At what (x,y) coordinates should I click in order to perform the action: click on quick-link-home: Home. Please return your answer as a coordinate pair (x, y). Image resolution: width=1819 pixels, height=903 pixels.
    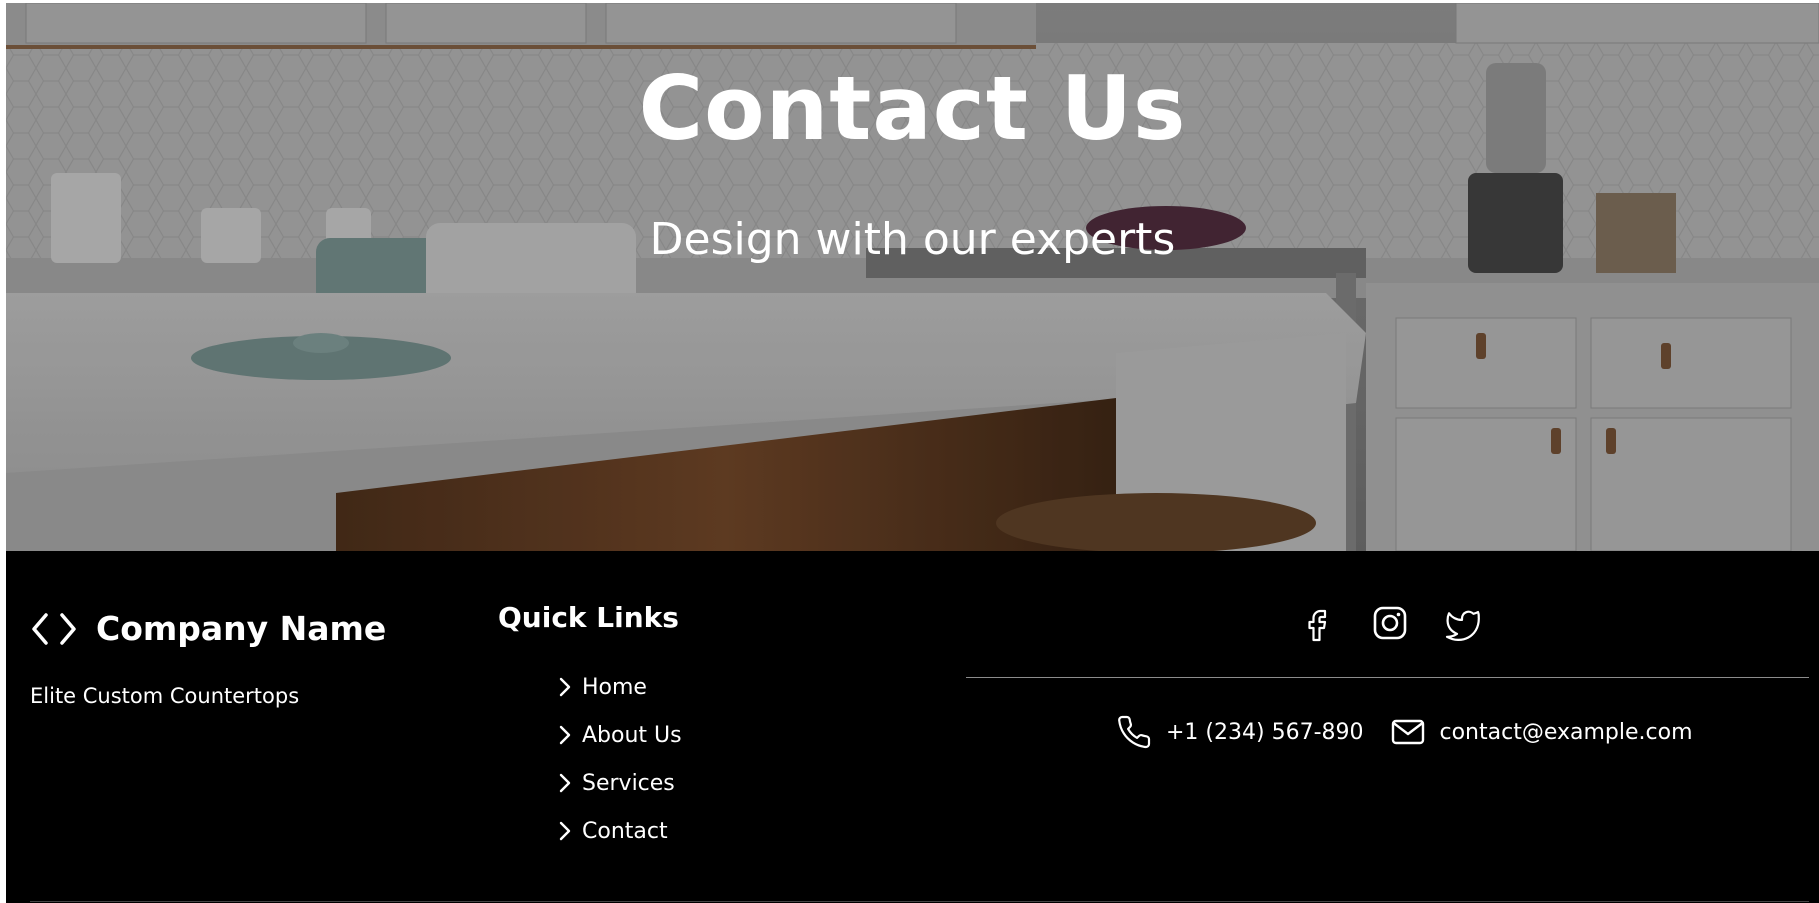
    Looking at the image, I should click on (620, 687).